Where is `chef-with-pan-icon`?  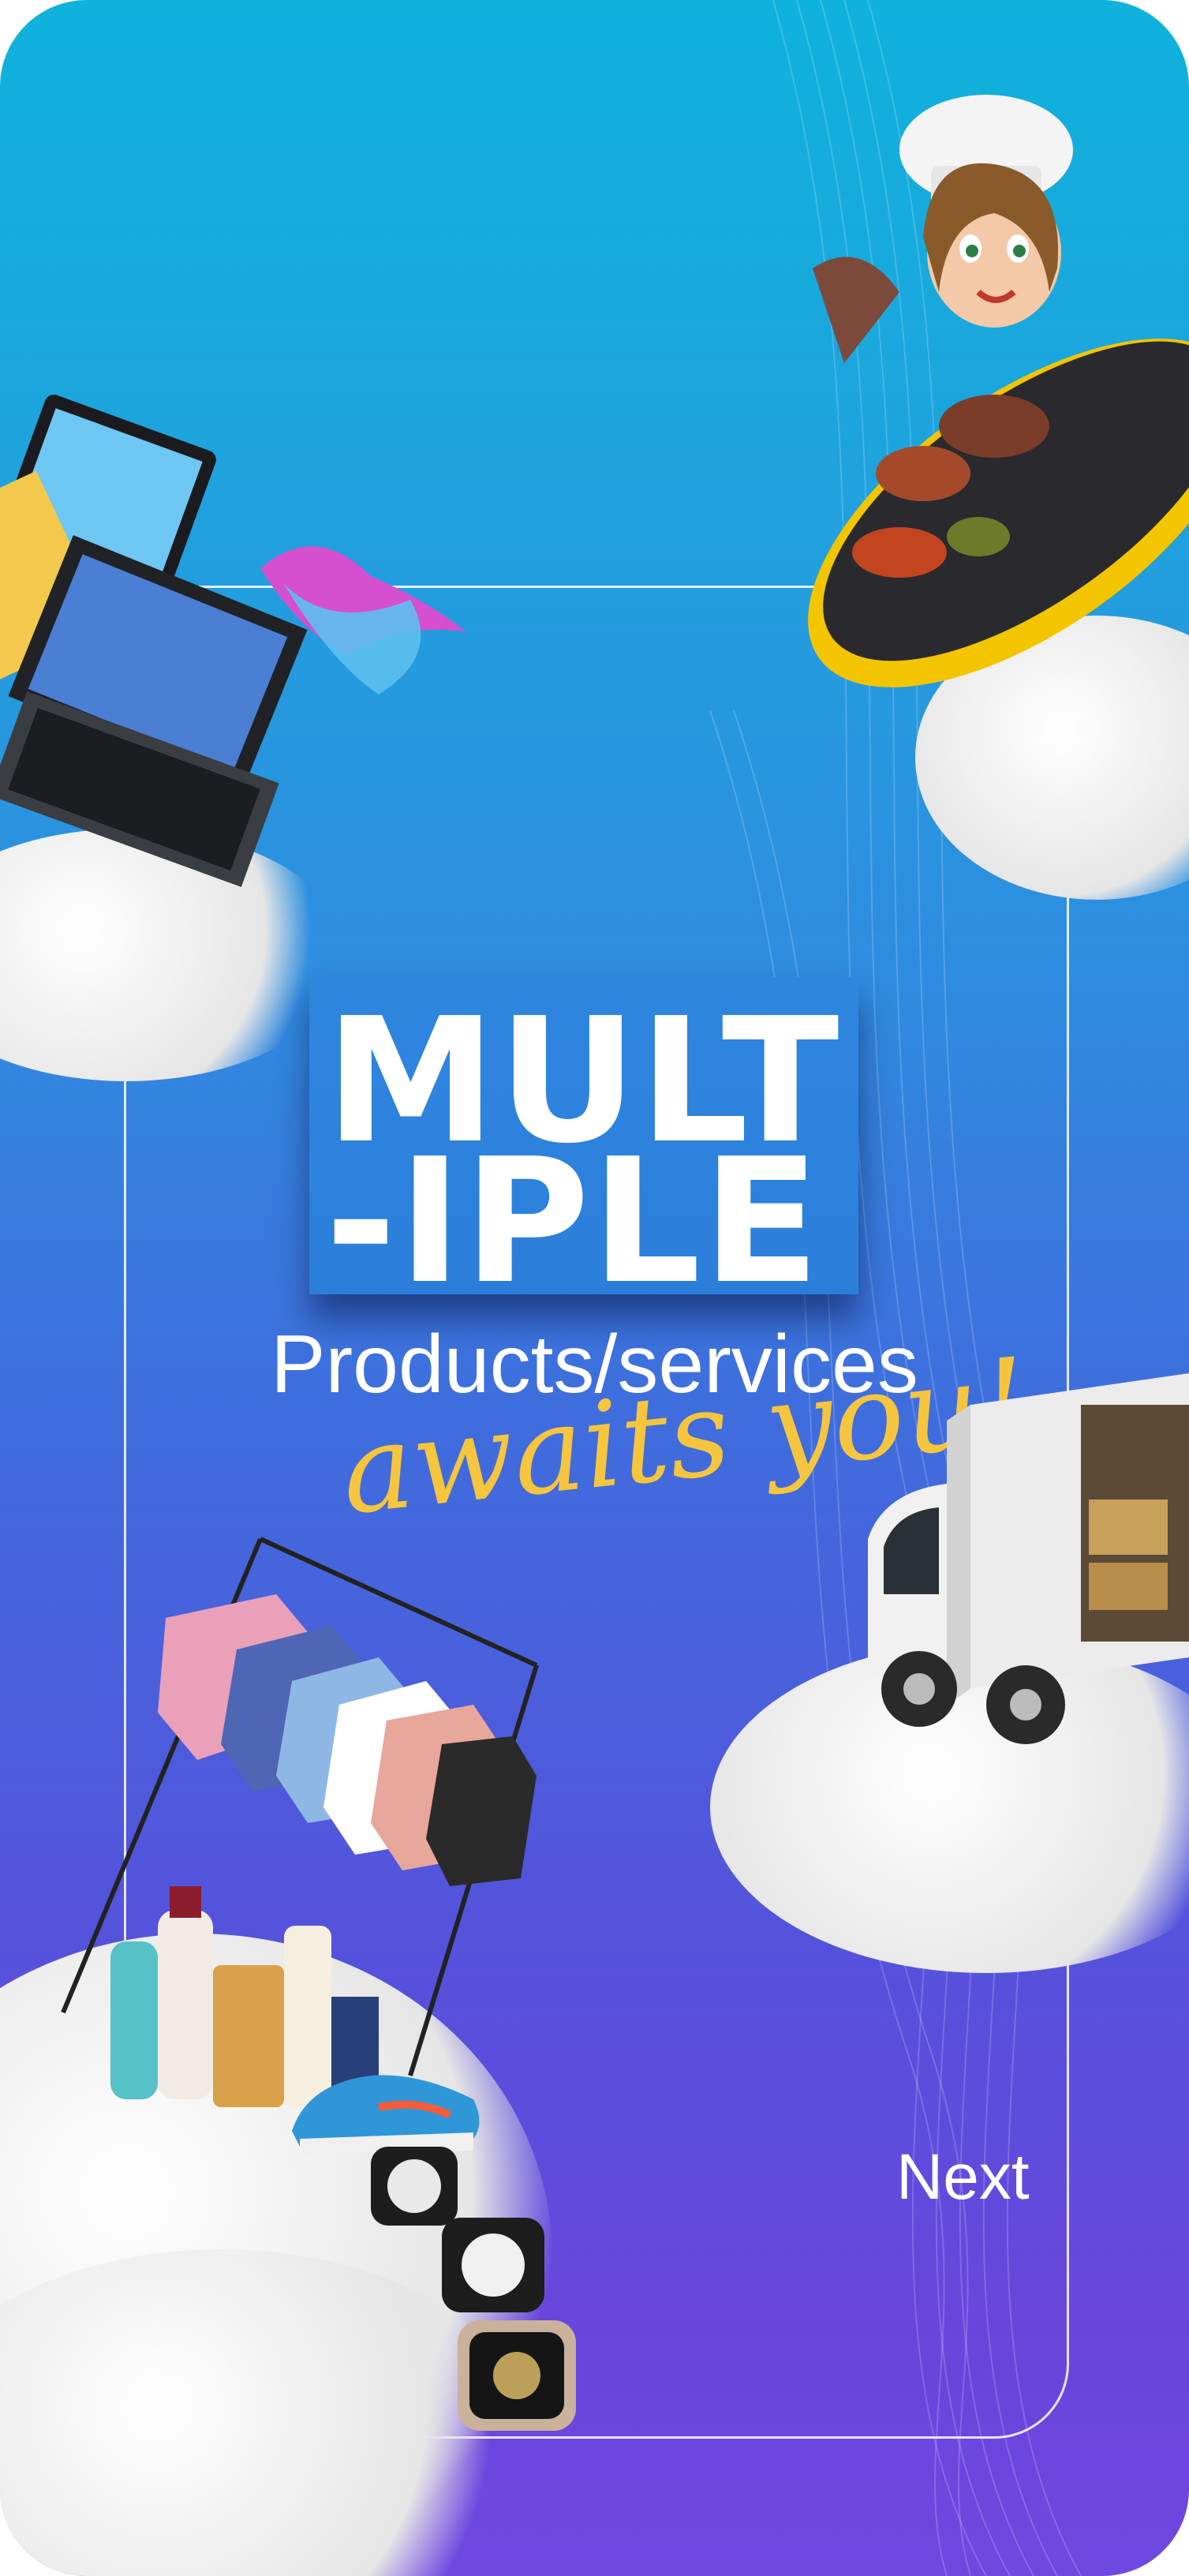
chef-with-pan-icon is located at coordinates (998, 391).